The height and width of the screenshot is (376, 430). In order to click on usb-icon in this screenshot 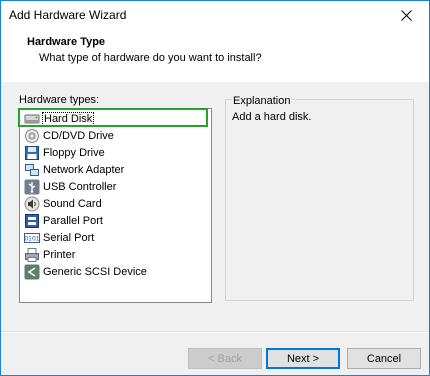, I will do `click(32, 187)`.